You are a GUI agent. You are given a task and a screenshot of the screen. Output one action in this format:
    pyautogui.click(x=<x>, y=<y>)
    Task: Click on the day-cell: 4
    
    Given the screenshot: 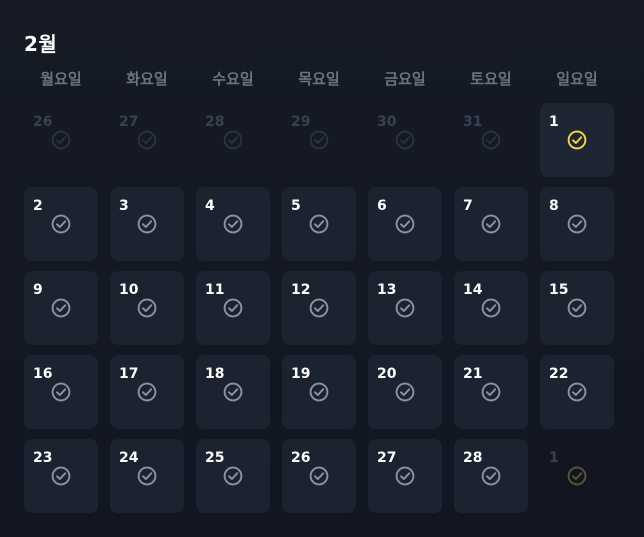 What is the action you would take?
    pyautogui.click(x=233, y=224)
    